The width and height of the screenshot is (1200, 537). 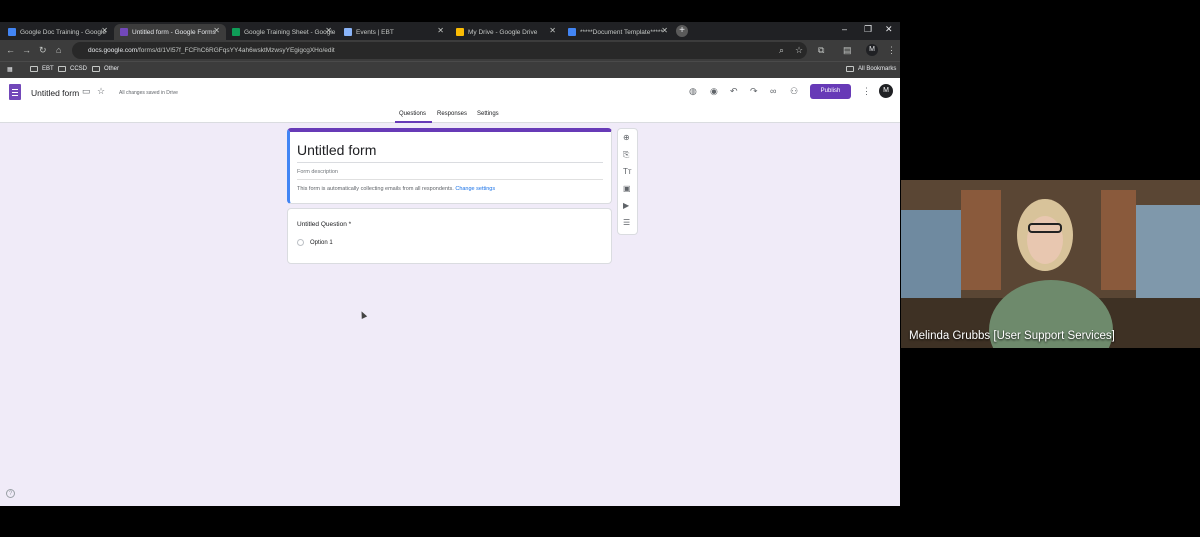 What do you see at coordinates (26, 50) in the screenshot?
I see `forward-icon: →` at bounding box center [26, 50].